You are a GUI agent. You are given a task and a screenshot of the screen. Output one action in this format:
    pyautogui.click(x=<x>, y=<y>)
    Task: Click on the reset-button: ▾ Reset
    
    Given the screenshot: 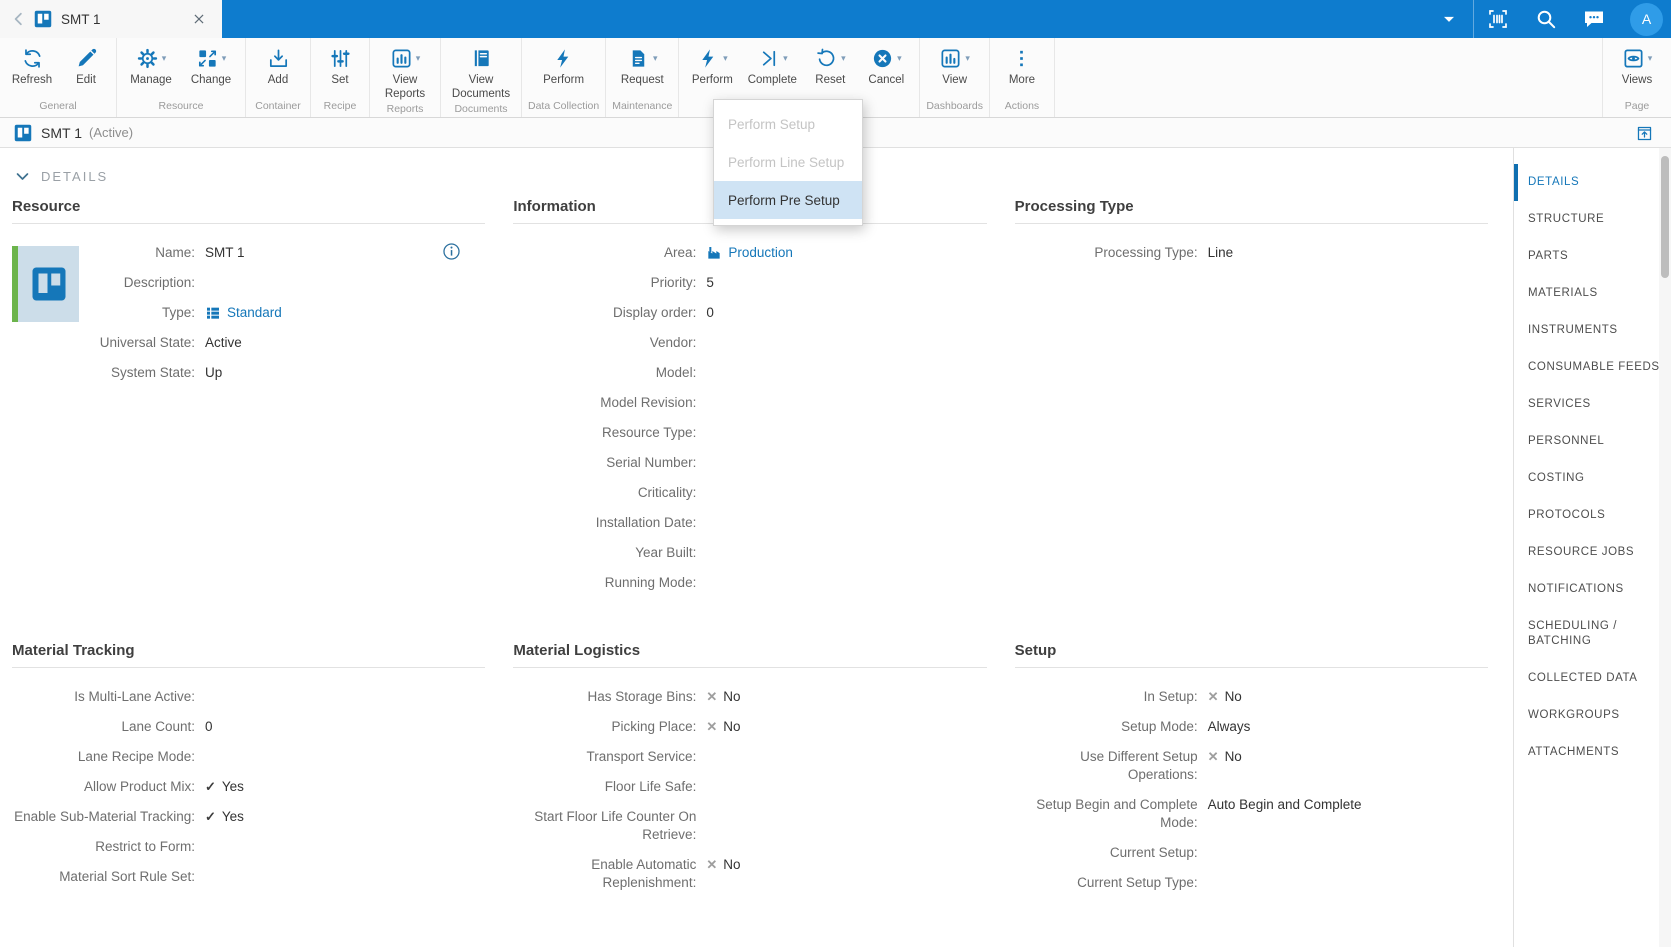 What is the action you would take?
    pyautogui.click(x=830, y=66)
    